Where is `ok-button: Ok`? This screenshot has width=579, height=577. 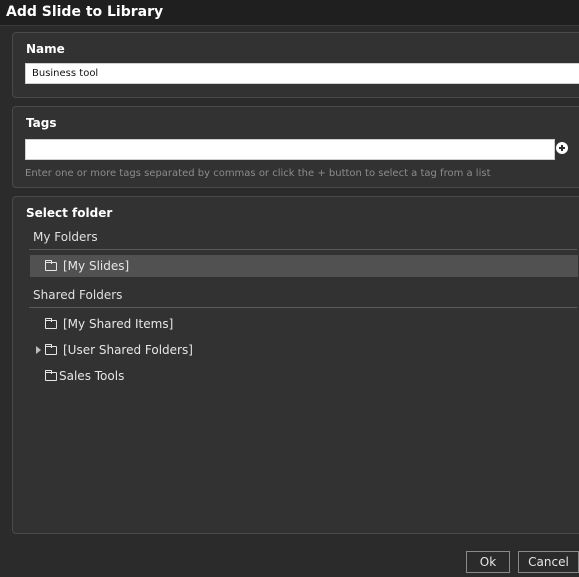 ok-button: Ok is located at coordinates (488, 562).